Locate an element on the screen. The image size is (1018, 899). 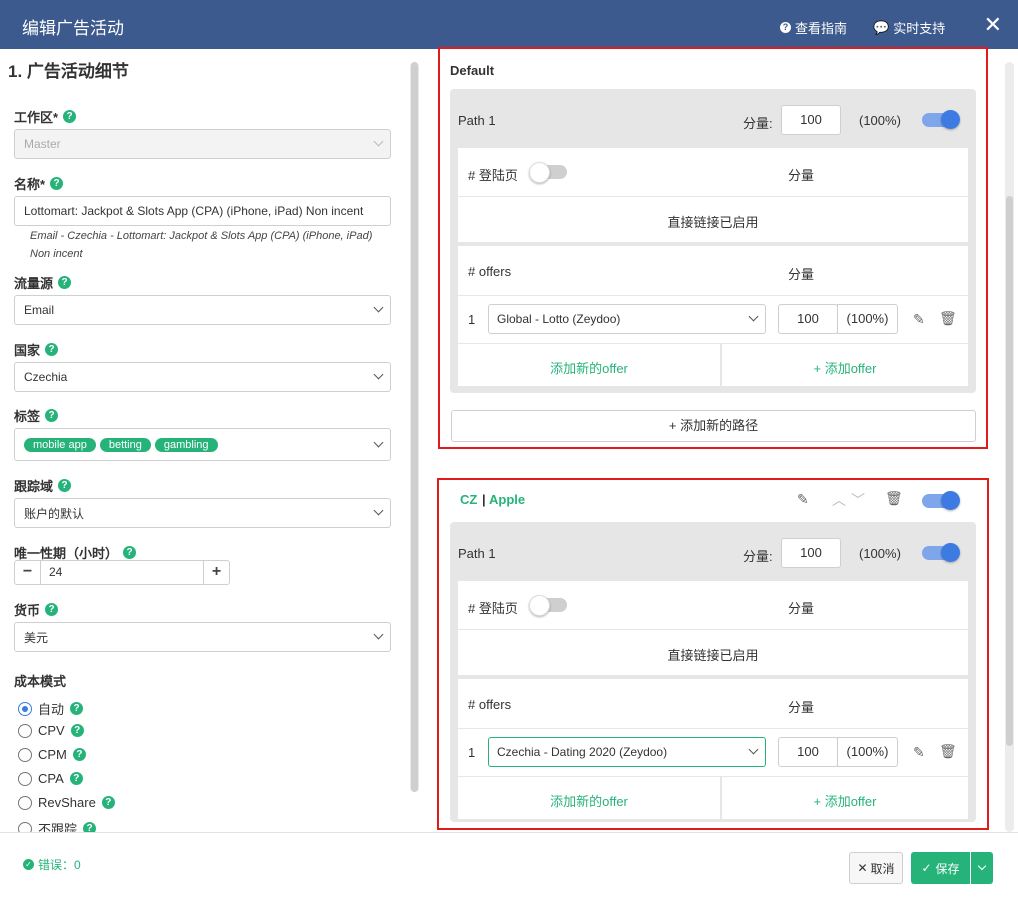
country-select: Czechia is located at coordinates (202, 377).